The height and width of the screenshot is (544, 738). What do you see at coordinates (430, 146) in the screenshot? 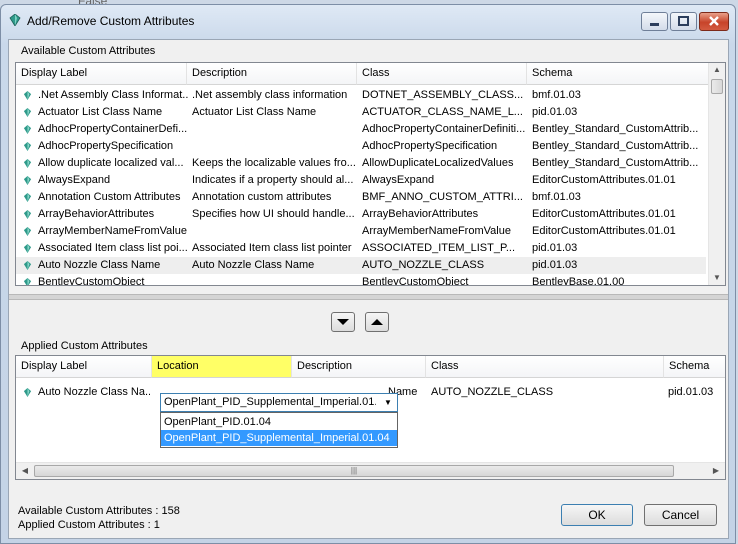
I see `row-class: AdhocPropertySpecification` at bounding box center [430, 146].